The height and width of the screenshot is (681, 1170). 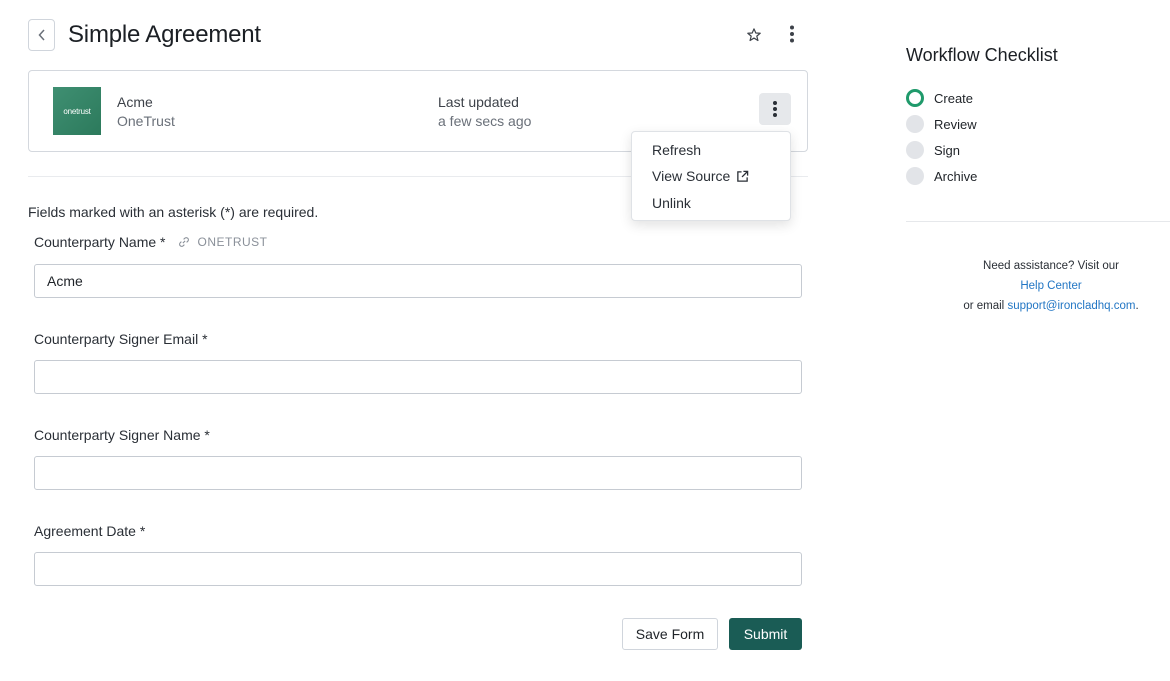 What do you see at coordinates (955, 124) in the screenshot?
I see `step-label: Review` at bounding box center [955, 124].